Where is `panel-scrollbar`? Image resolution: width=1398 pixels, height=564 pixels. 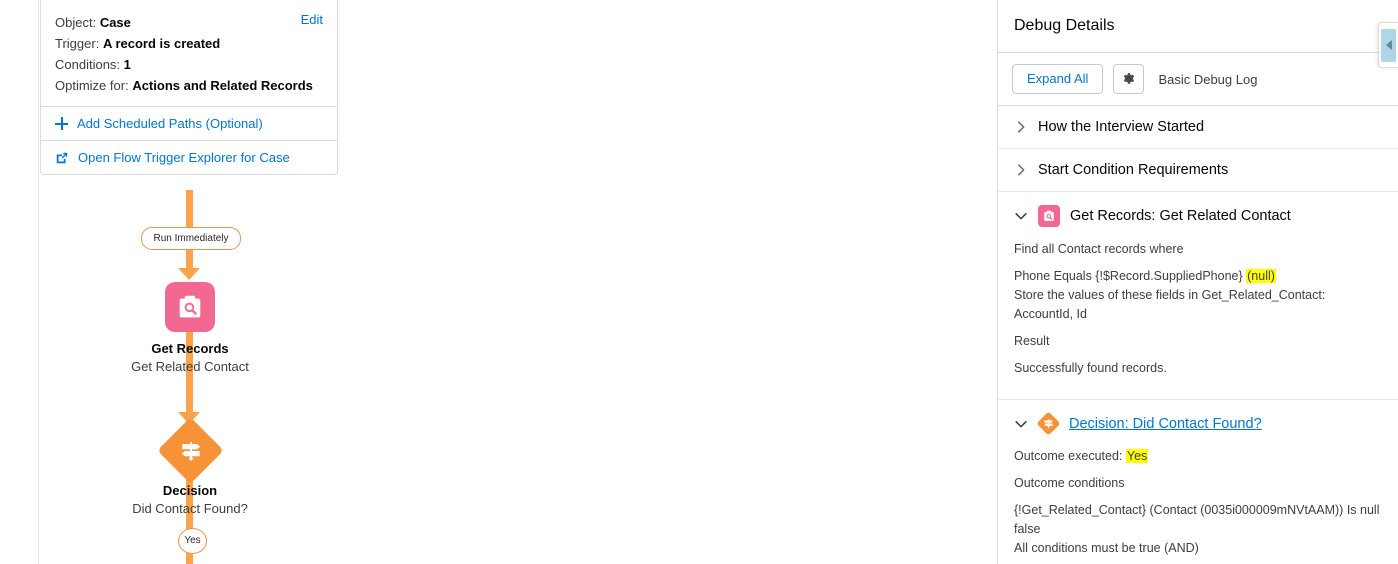 panel-scrollbar is located at coordinates (1395, 282).